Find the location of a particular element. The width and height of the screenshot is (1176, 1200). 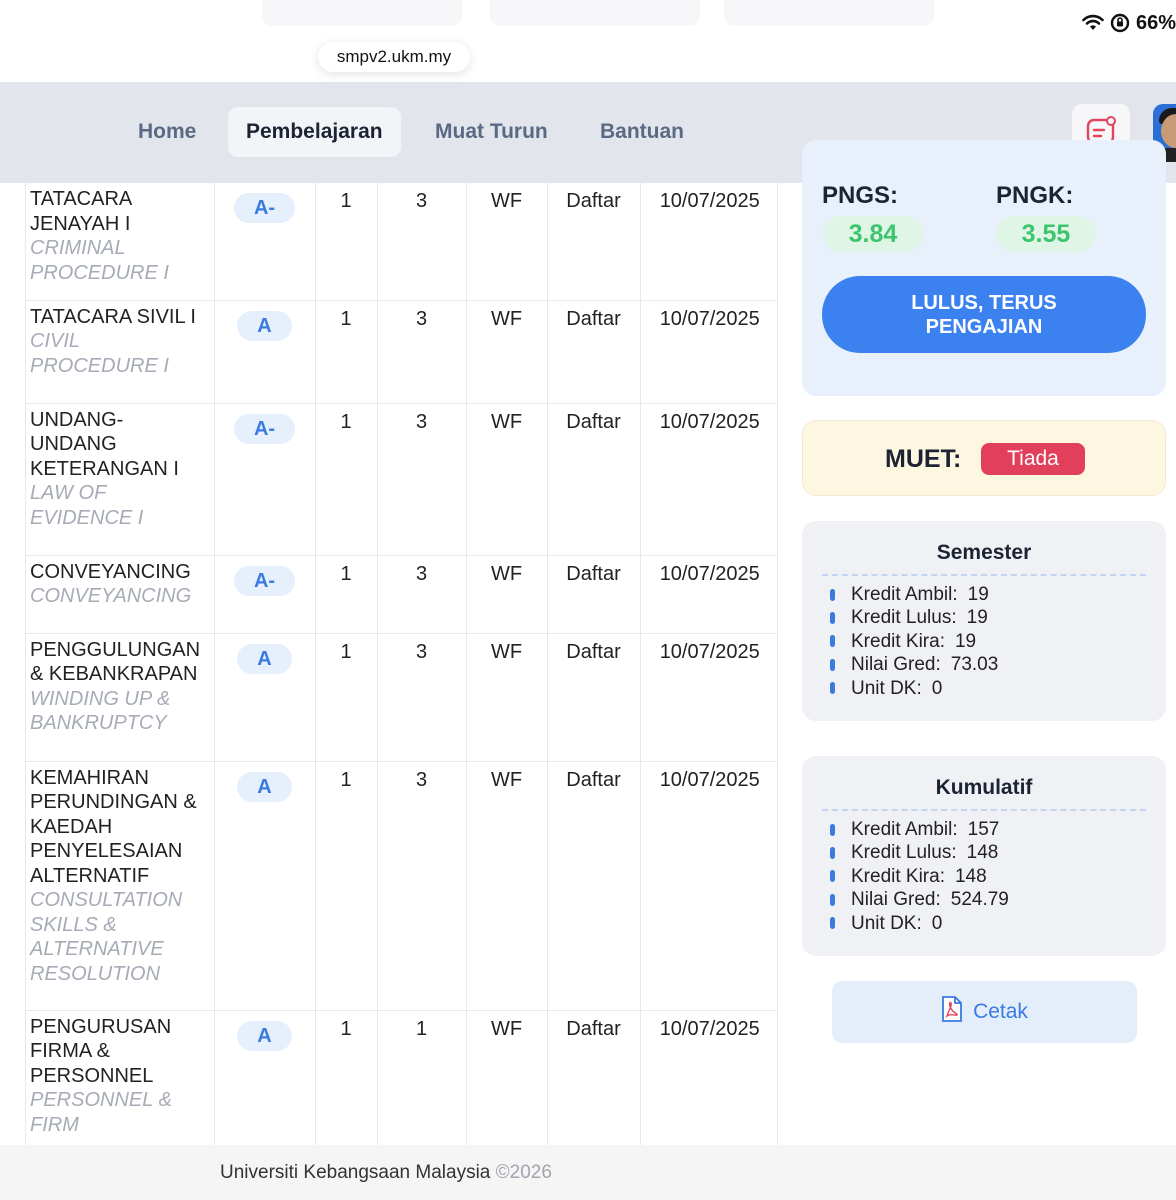

print-button: Cetak is located at coordinates (984, 1012).